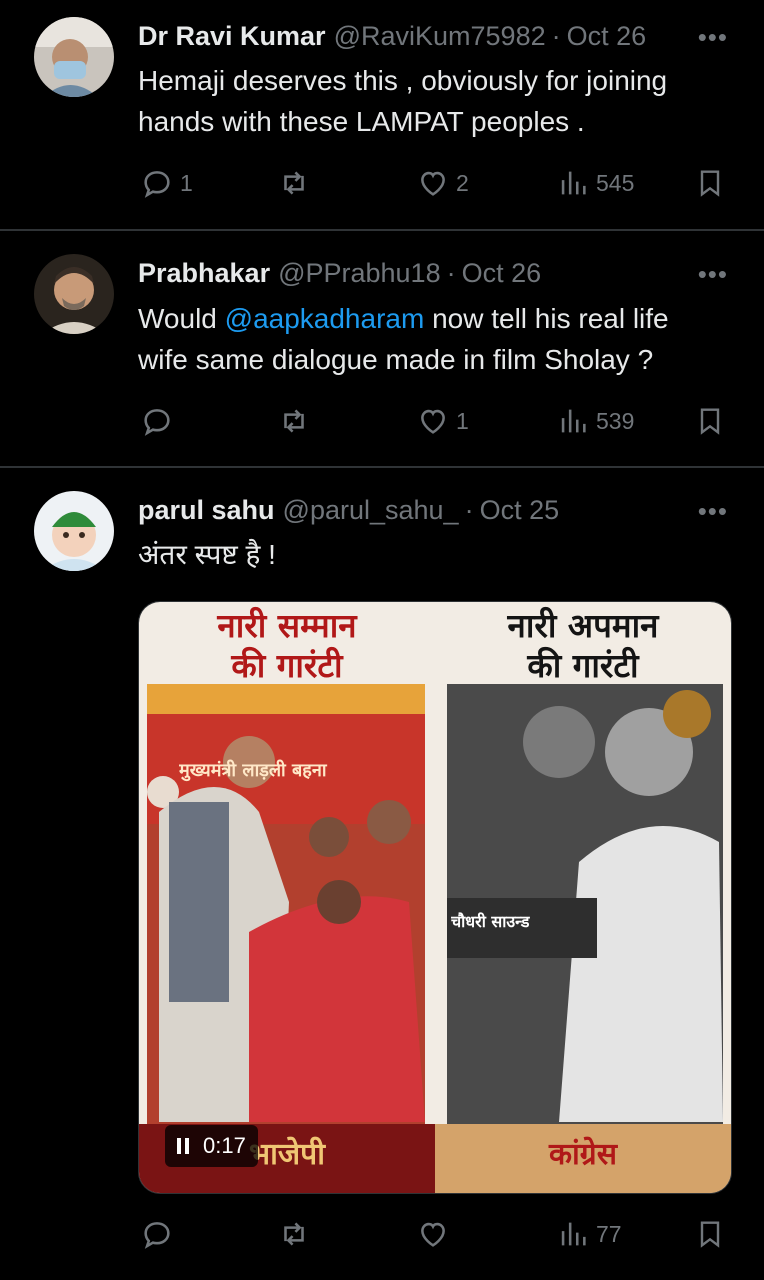  Describe the element at coordinates (224, 1145) in the screenshot. I see `video-time: 0:17` at that location.